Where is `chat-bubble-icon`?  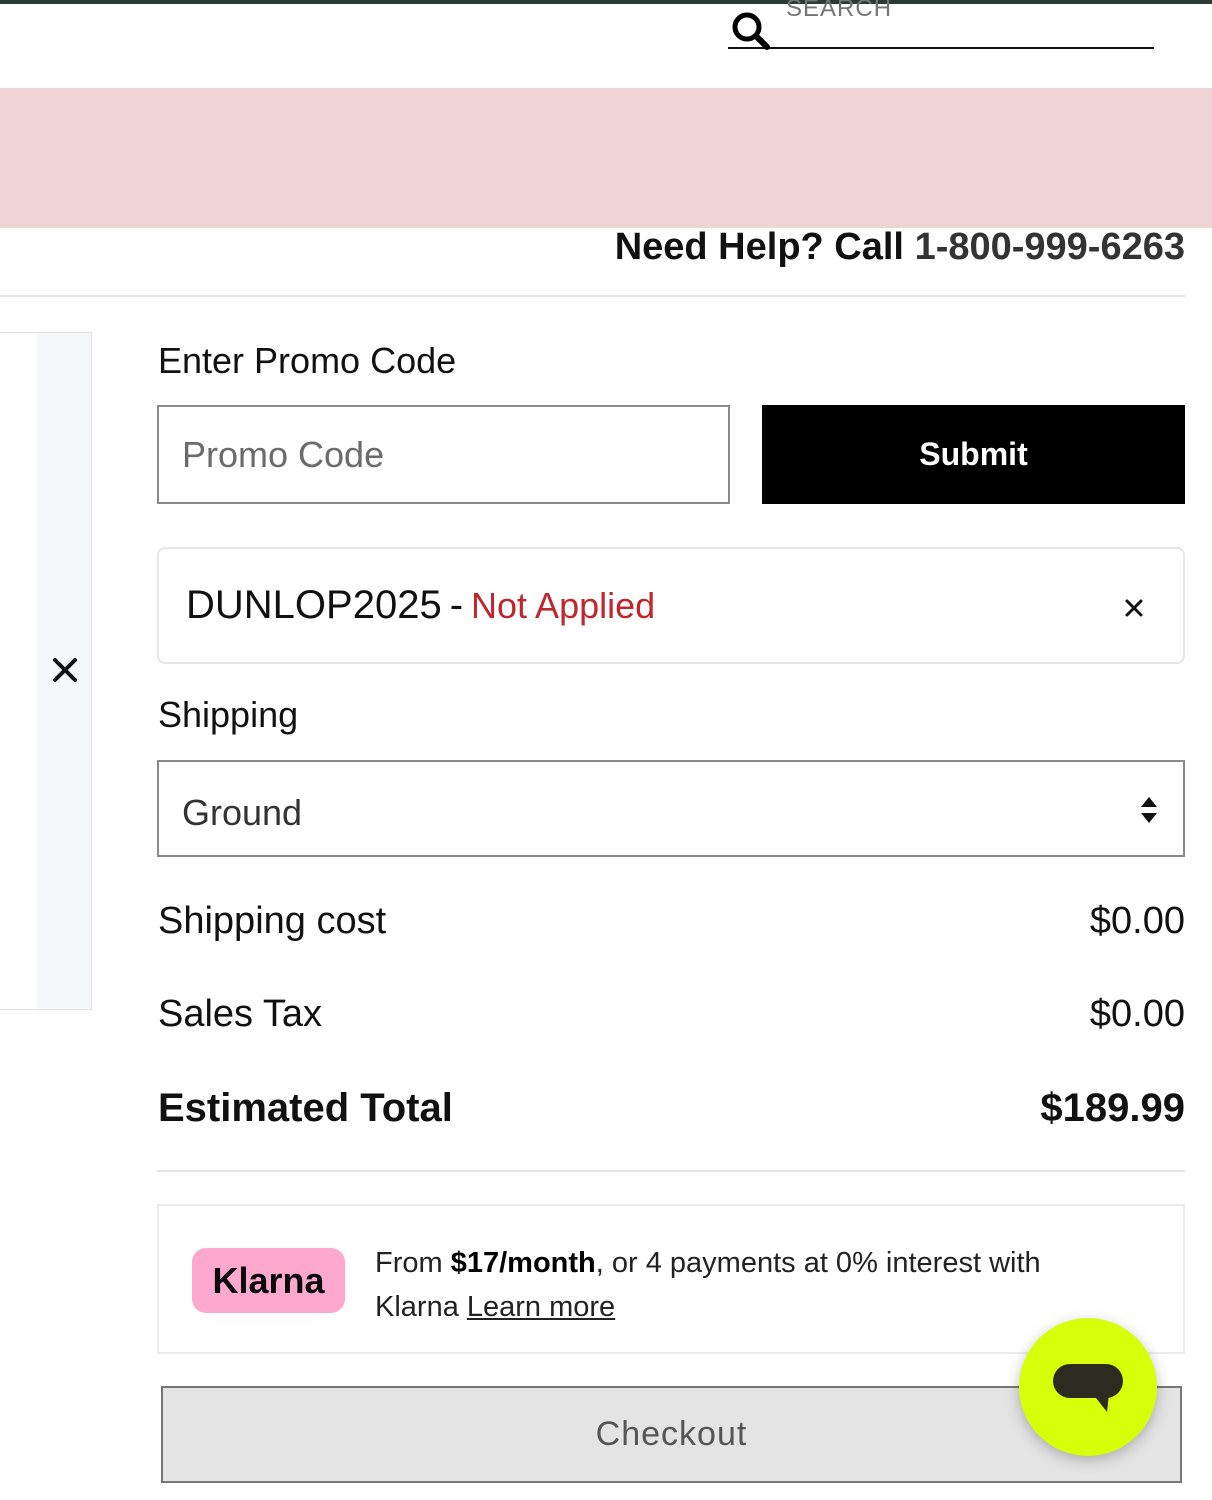 chat-bubble-icon is located at coordinates (1088, 1388).